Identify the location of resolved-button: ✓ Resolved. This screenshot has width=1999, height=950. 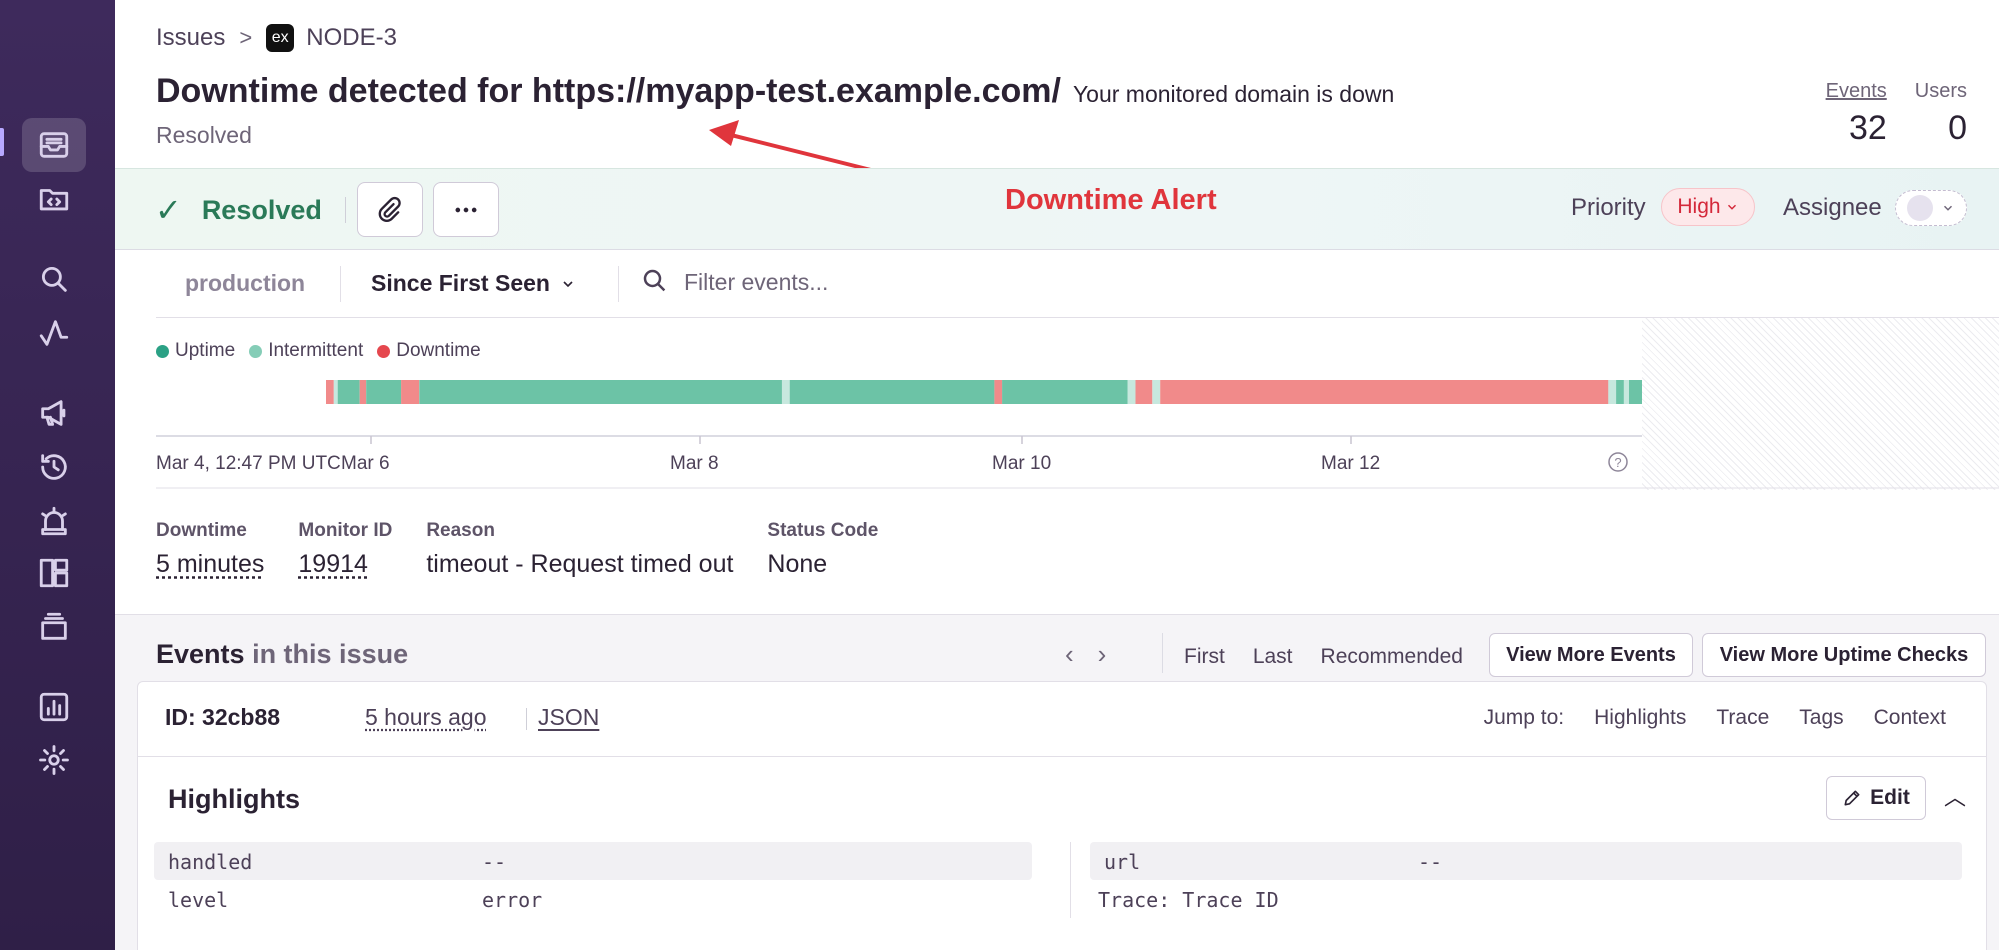
(238, 210).